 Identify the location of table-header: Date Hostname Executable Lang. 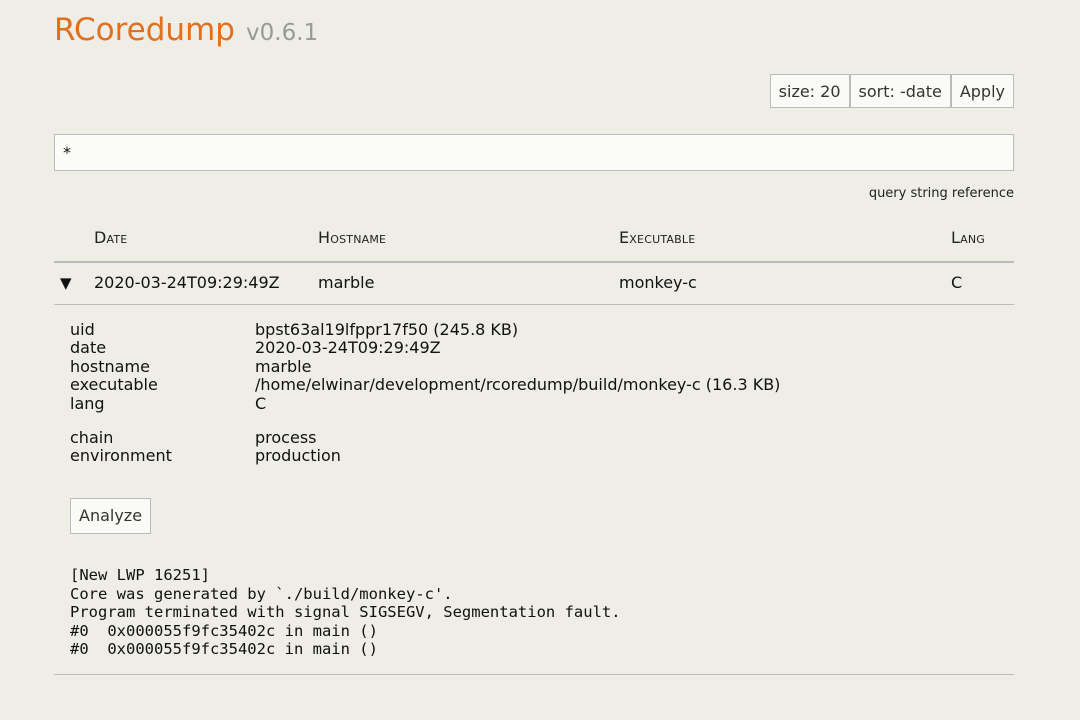
(534, 245).